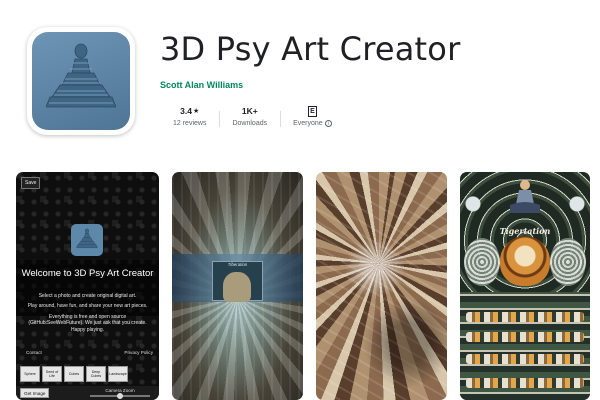  What do you see at coordinates (118, 374) in the screenshot?
I see `preset-landscape: Landscape` at bounding box center [118, 374].